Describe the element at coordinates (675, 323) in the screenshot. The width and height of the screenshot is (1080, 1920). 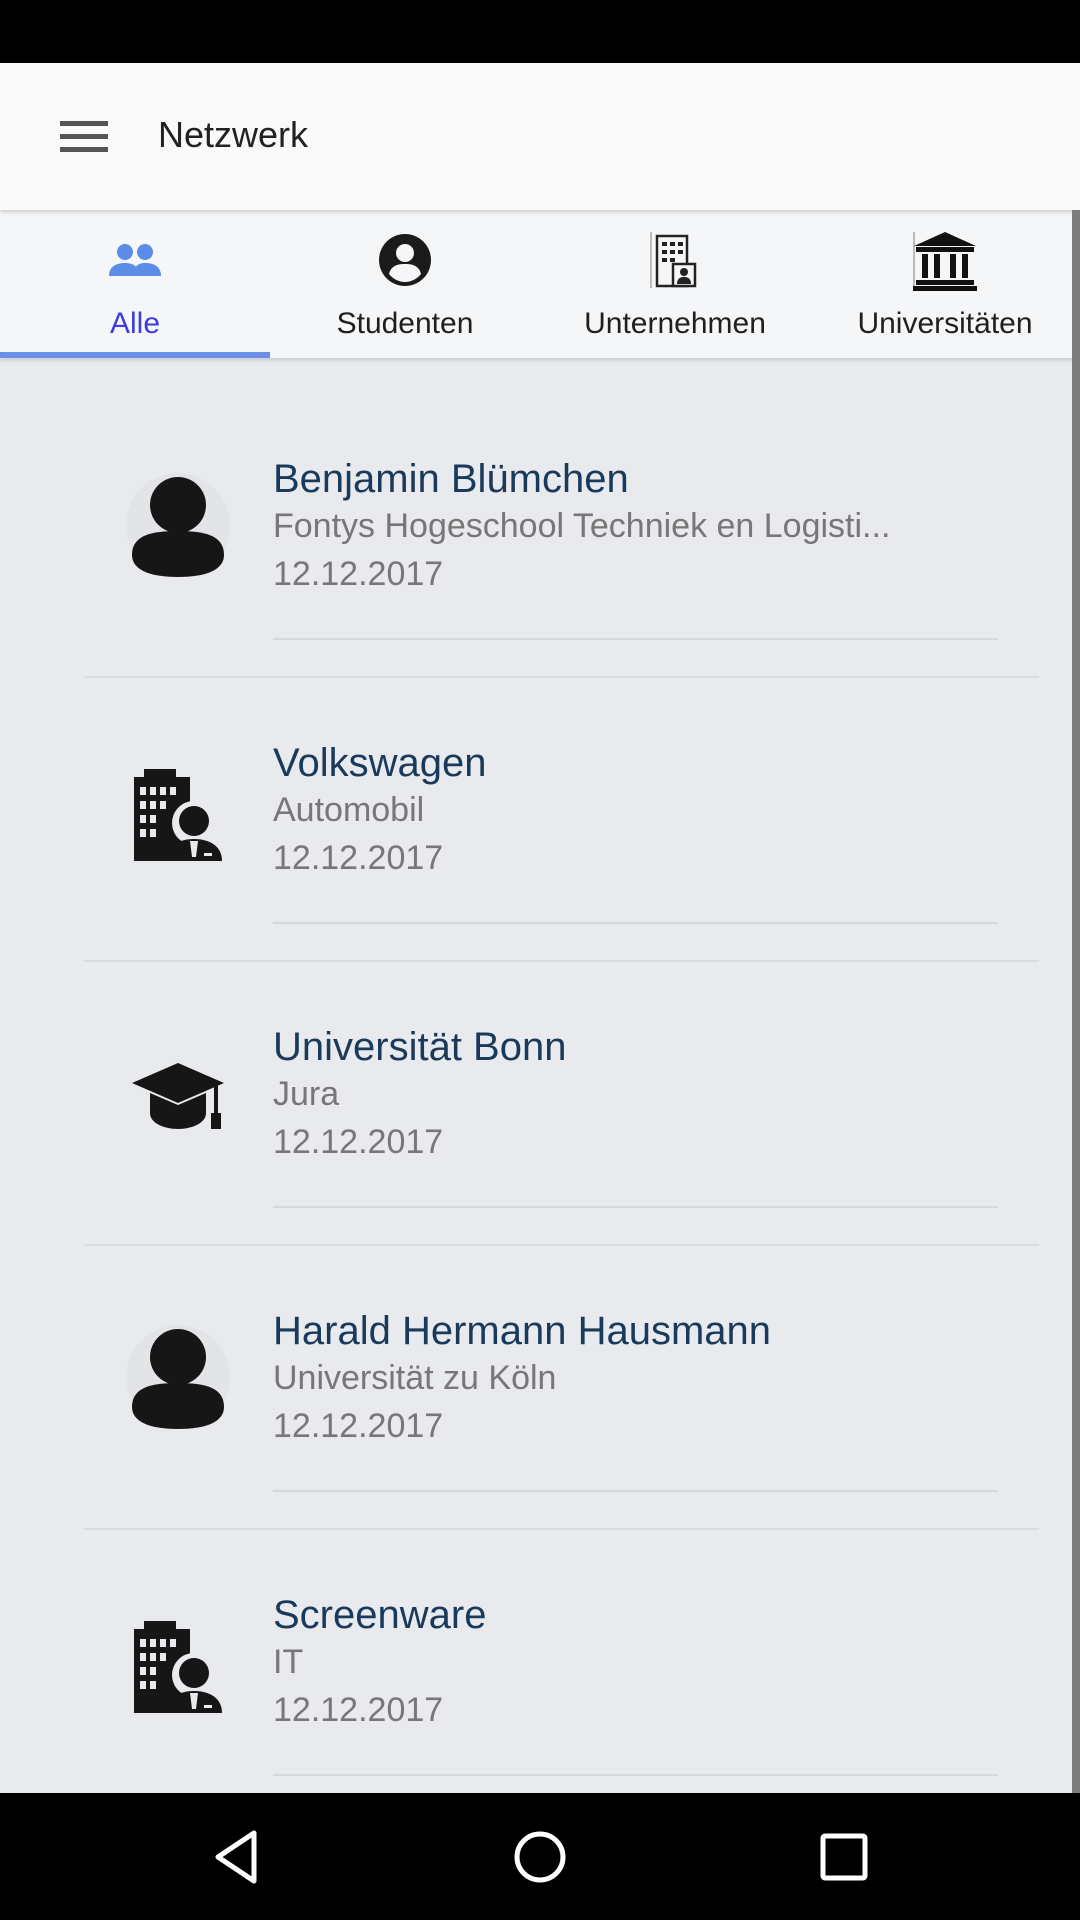
I see `tab-label: Unternehmen` at that location.